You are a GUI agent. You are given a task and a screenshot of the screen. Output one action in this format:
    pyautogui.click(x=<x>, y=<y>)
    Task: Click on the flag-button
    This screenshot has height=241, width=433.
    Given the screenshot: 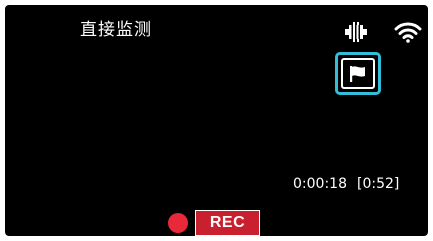 What is the action you would take?
    pyautogui.click(x=358, y=73)
    